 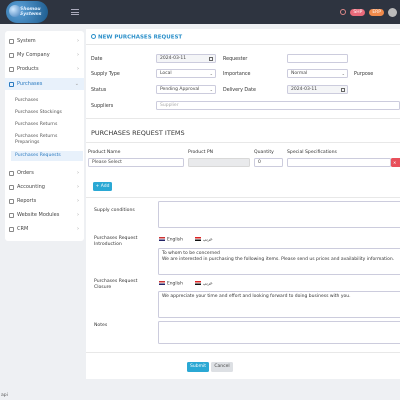 What do you see at coordinates (104, 152) in the screenshot?
I see `col-product-name: Product Name` at bounding box center [104, 152].